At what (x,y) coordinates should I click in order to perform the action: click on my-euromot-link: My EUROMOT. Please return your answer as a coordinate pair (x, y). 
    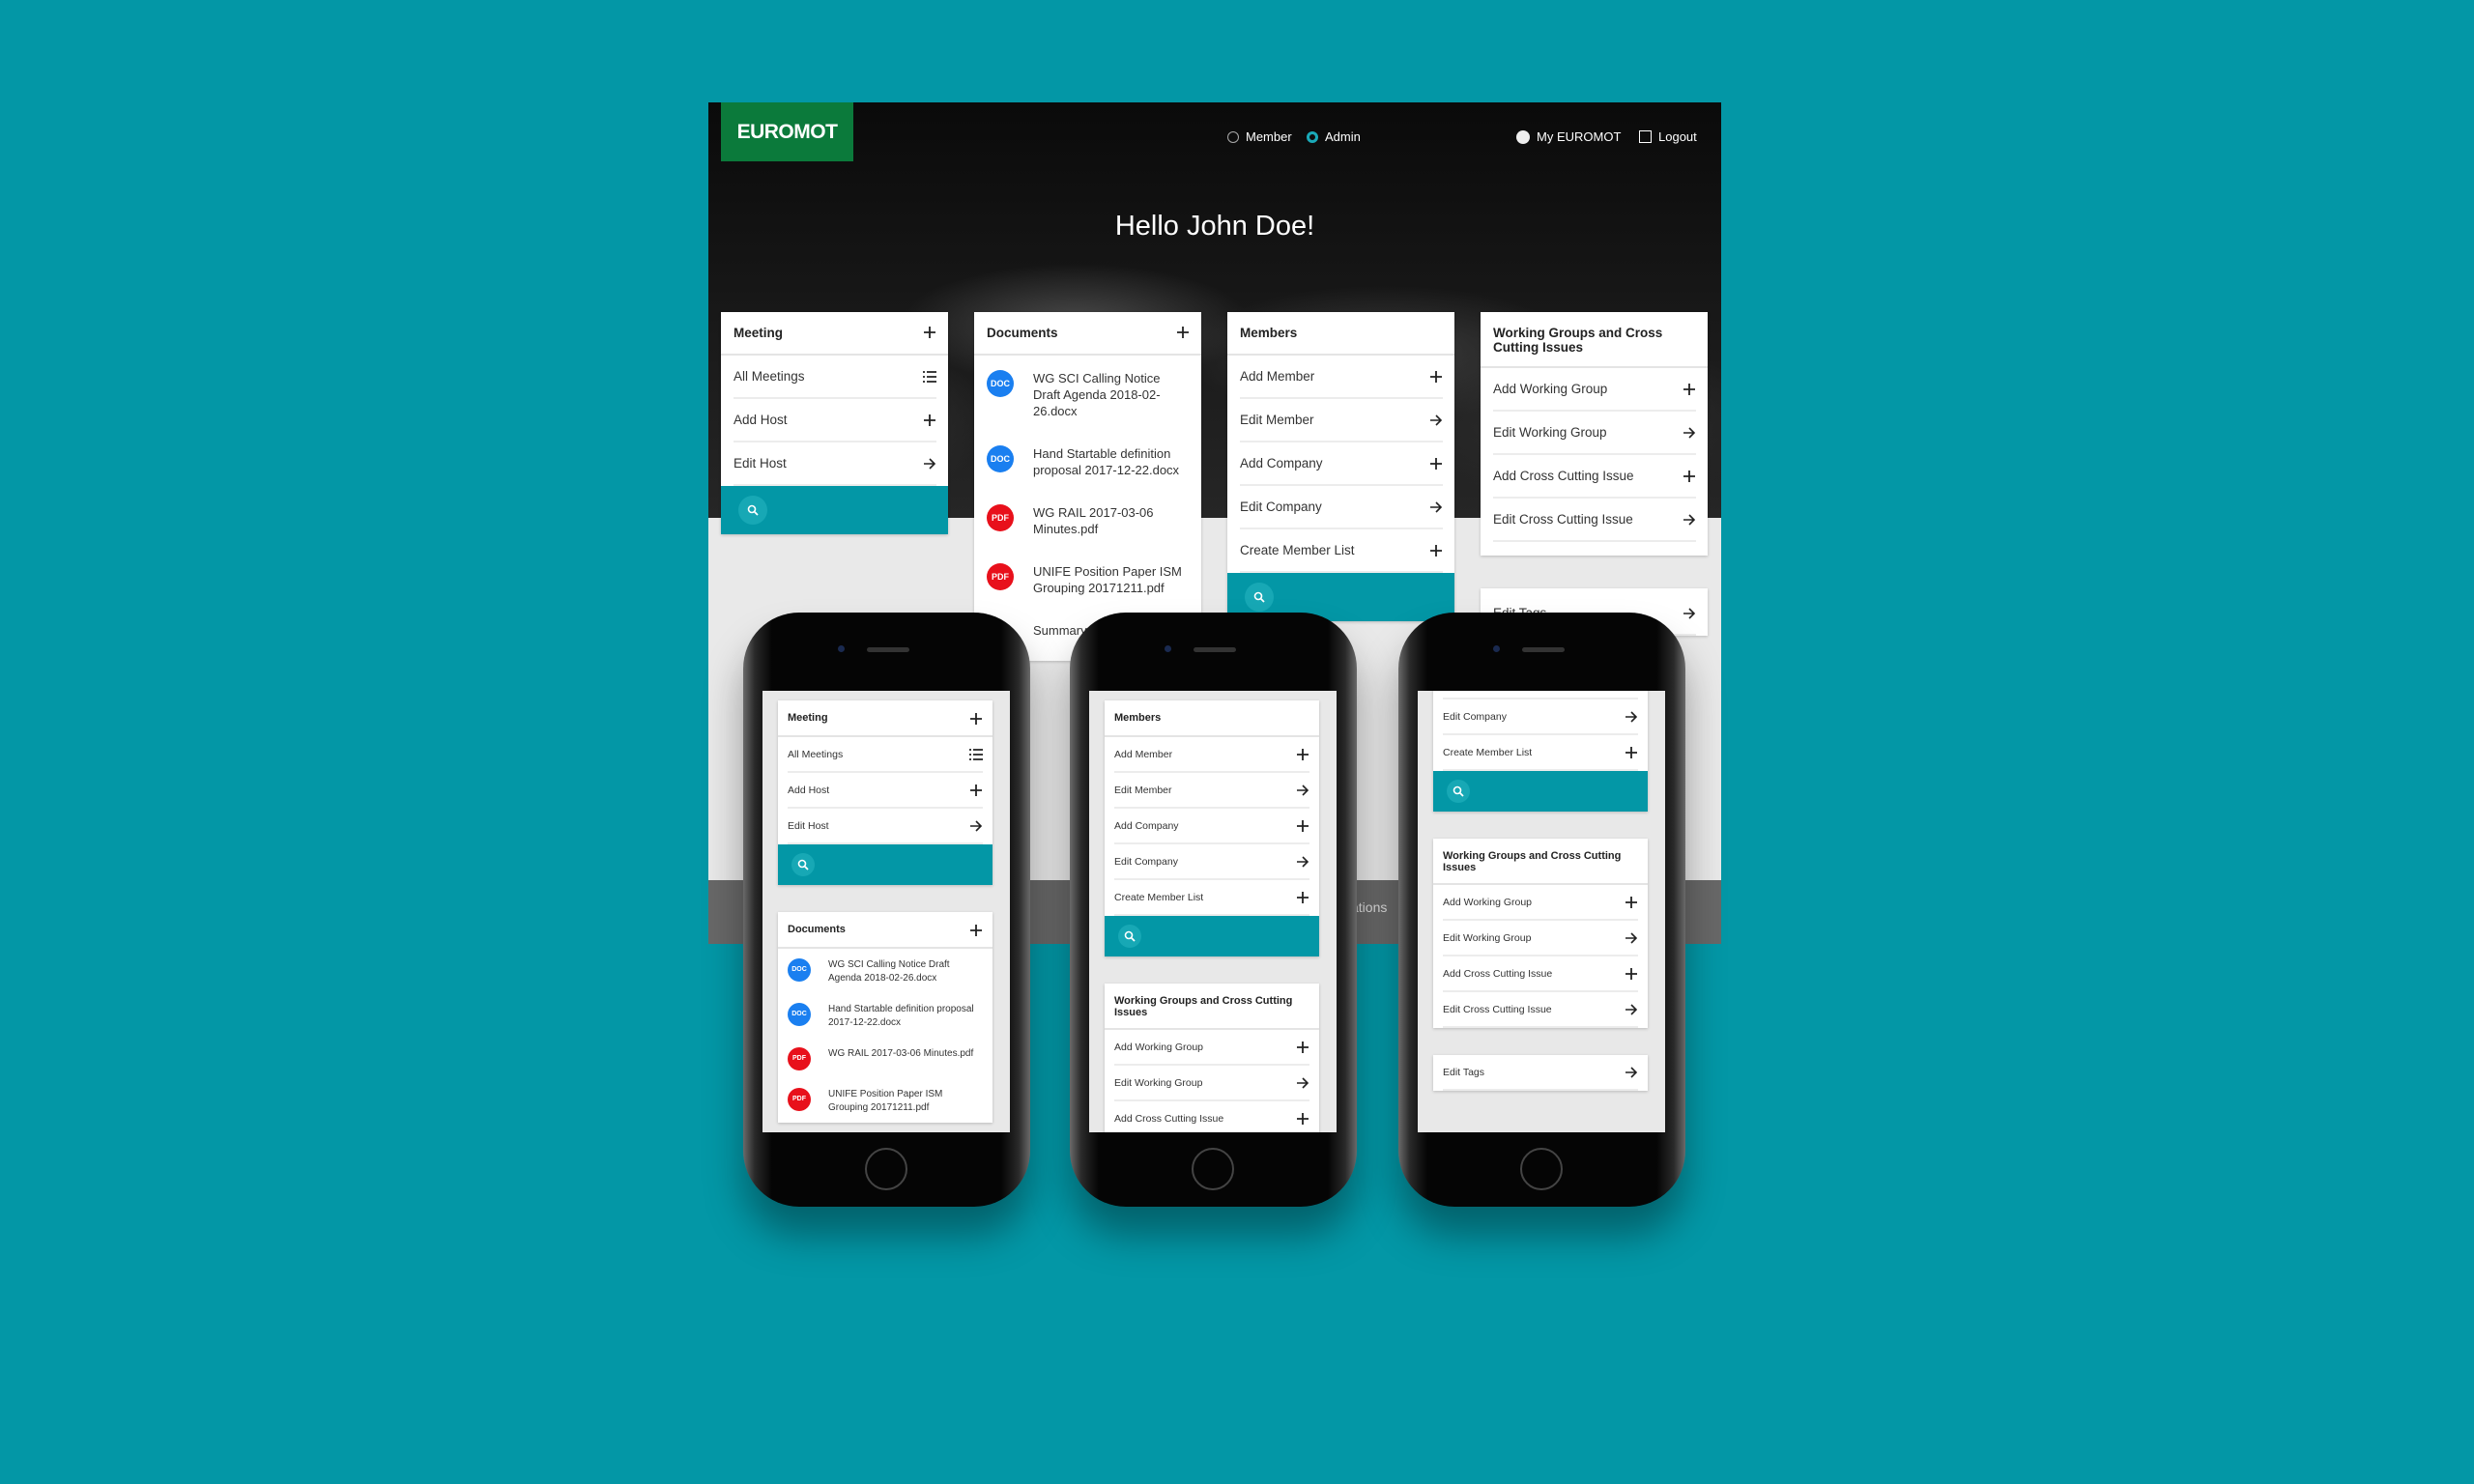
    Looking at the image, I should click on (1569, 137).